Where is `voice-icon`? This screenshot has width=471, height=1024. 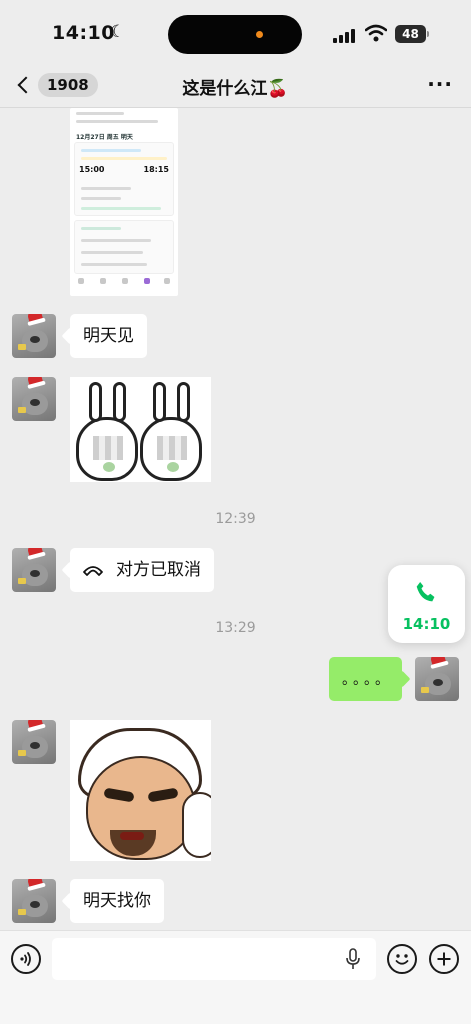
voice-icon is located at coordinates (26, 959).